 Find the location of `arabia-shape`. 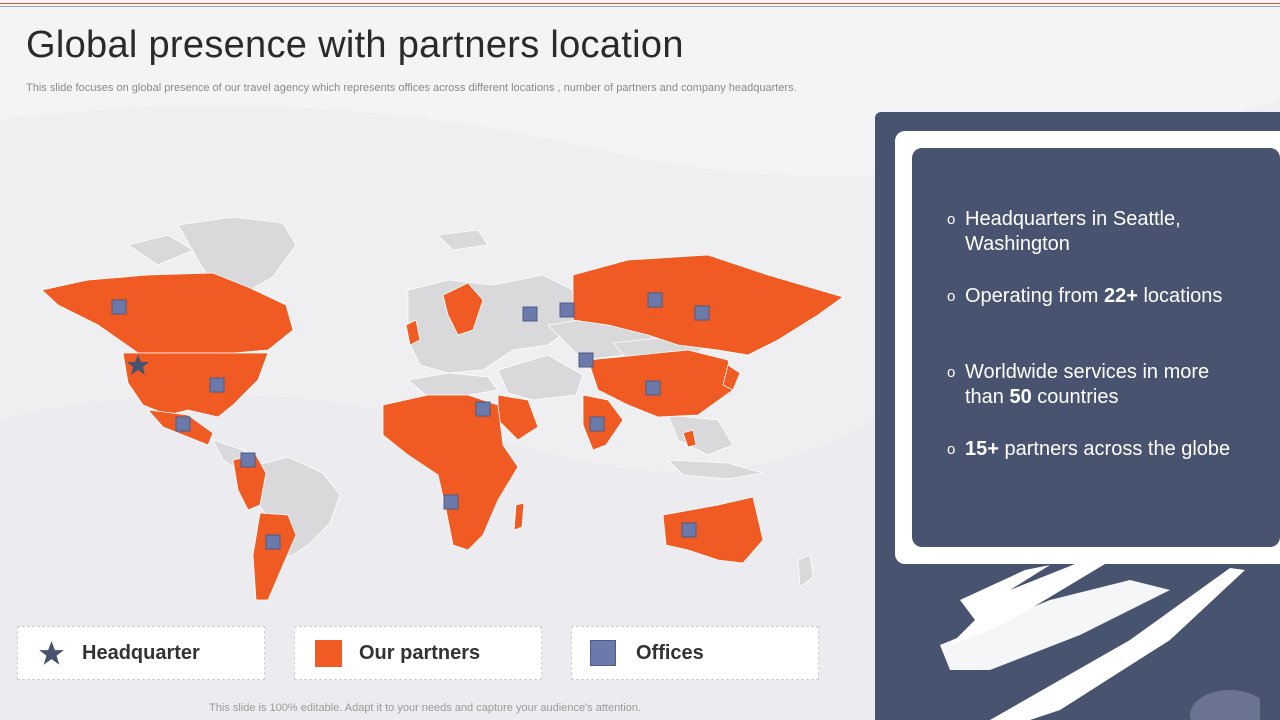

arabia-shape is located at coordinates (518, 417).